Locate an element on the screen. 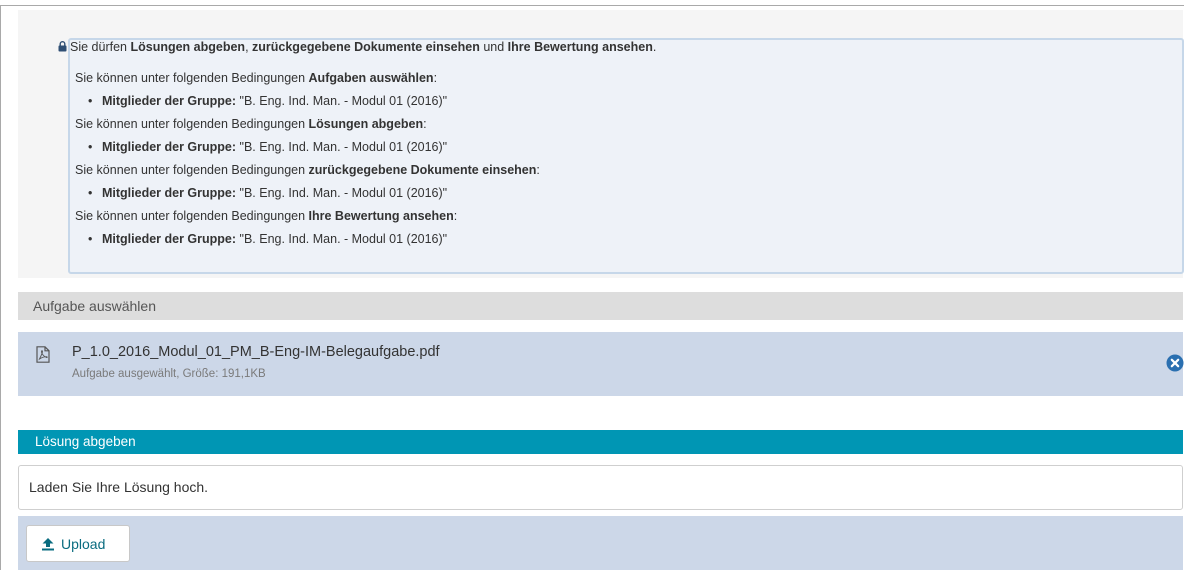 The width and height of the screenshot is (1184, 570). summary-item-submit: Lösungen abgeben is located at coordinates (188, 47).